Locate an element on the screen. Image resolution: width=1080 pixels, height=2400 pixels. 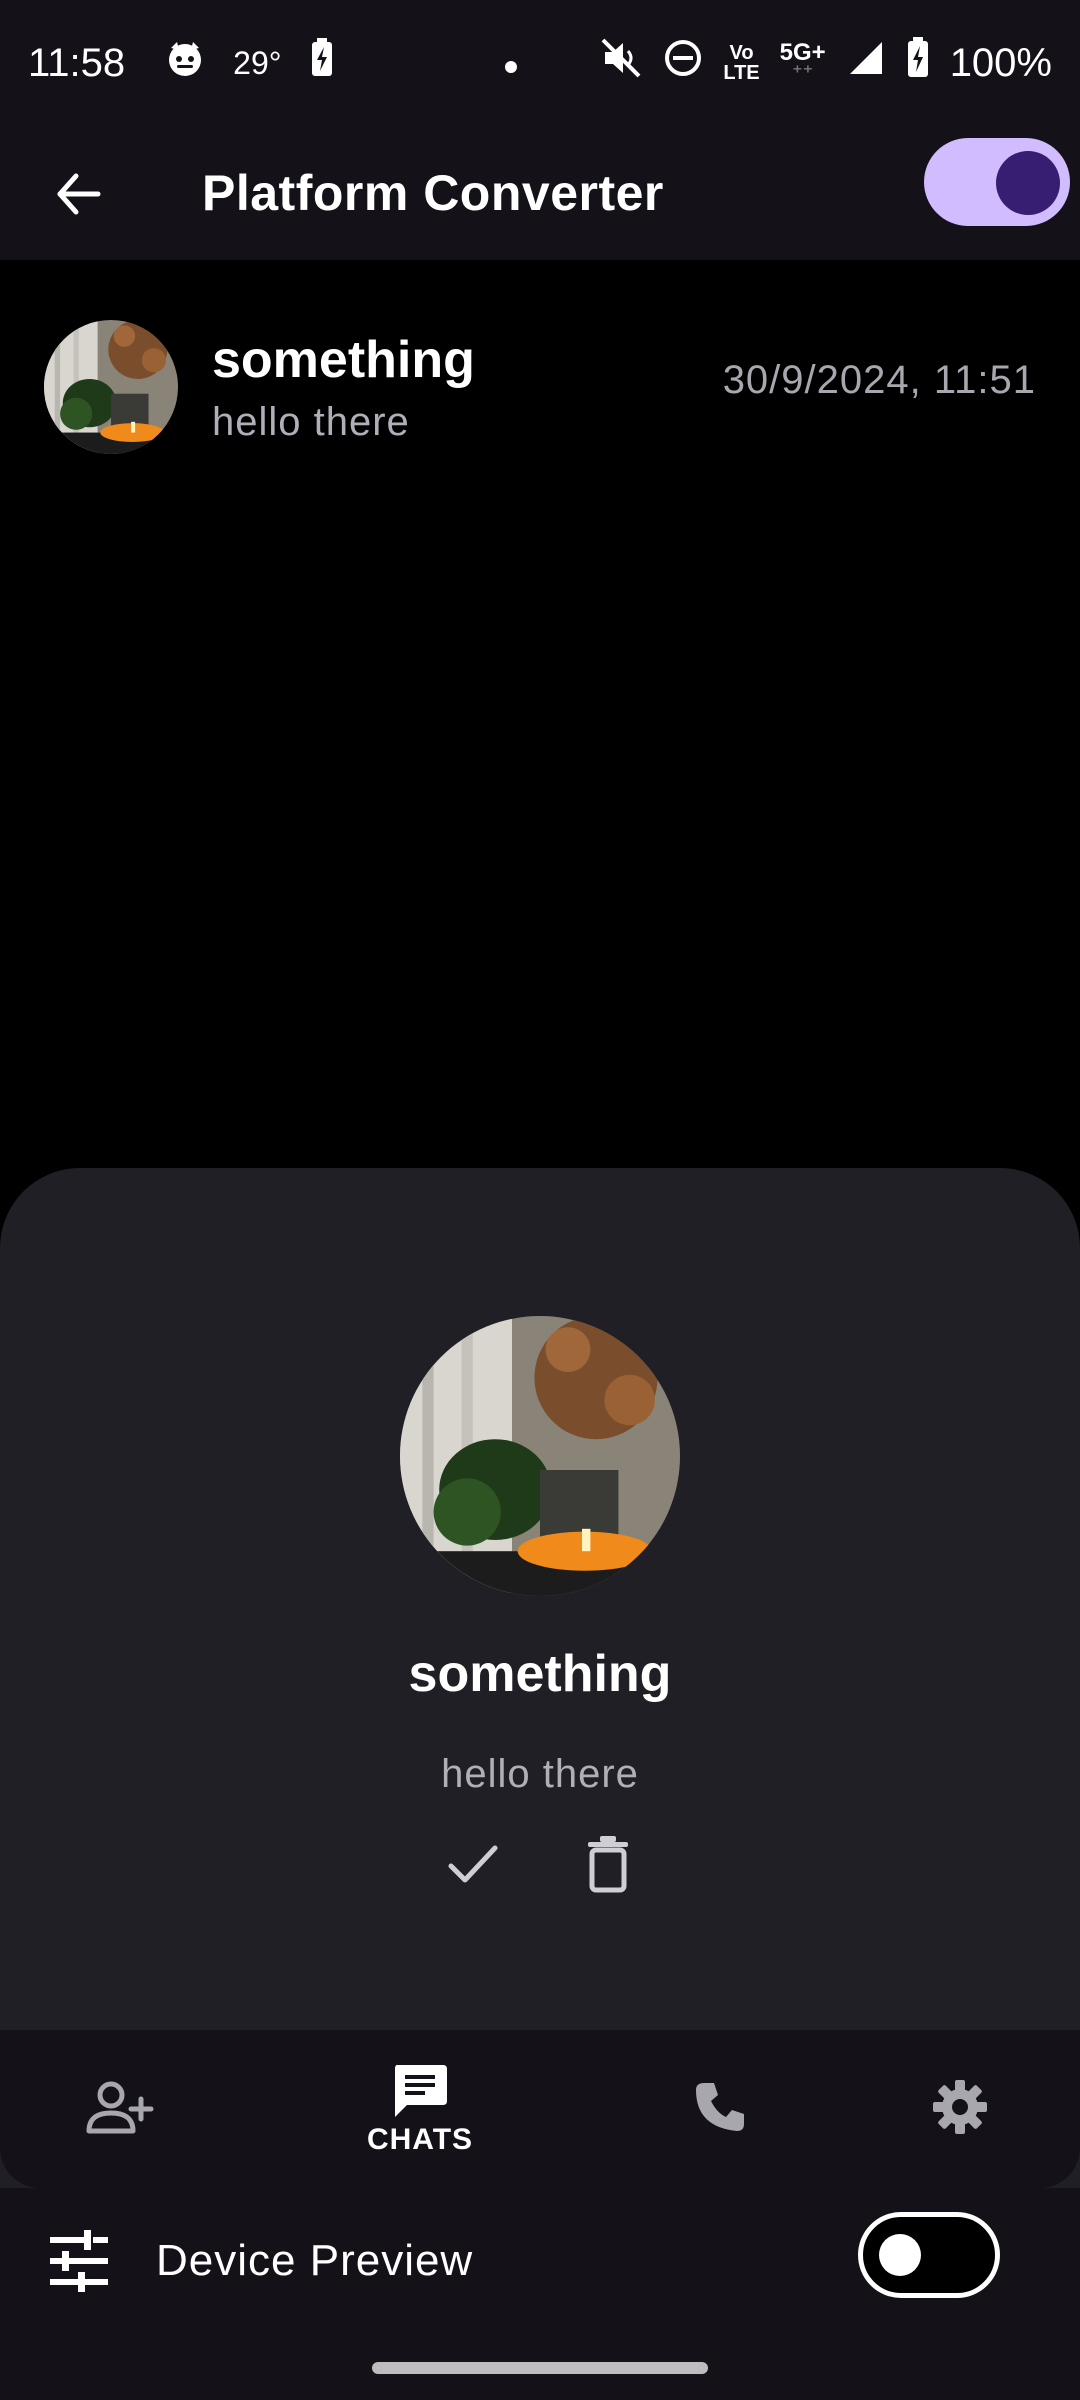
chat-timestamp: 30/9/2024, 11:51 is located at coordinates (879, 380).